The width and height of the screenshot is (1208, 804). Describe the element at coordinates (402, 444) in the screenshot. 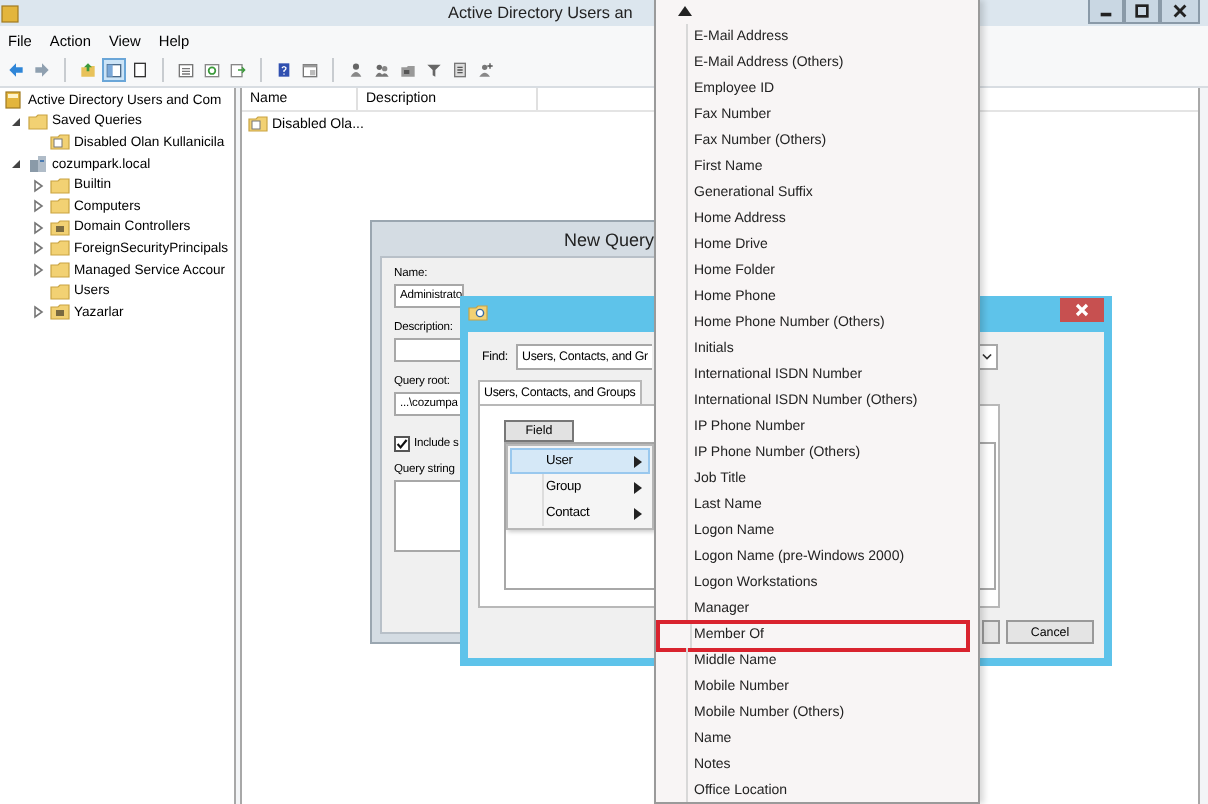

I see `checkbox` at that location.